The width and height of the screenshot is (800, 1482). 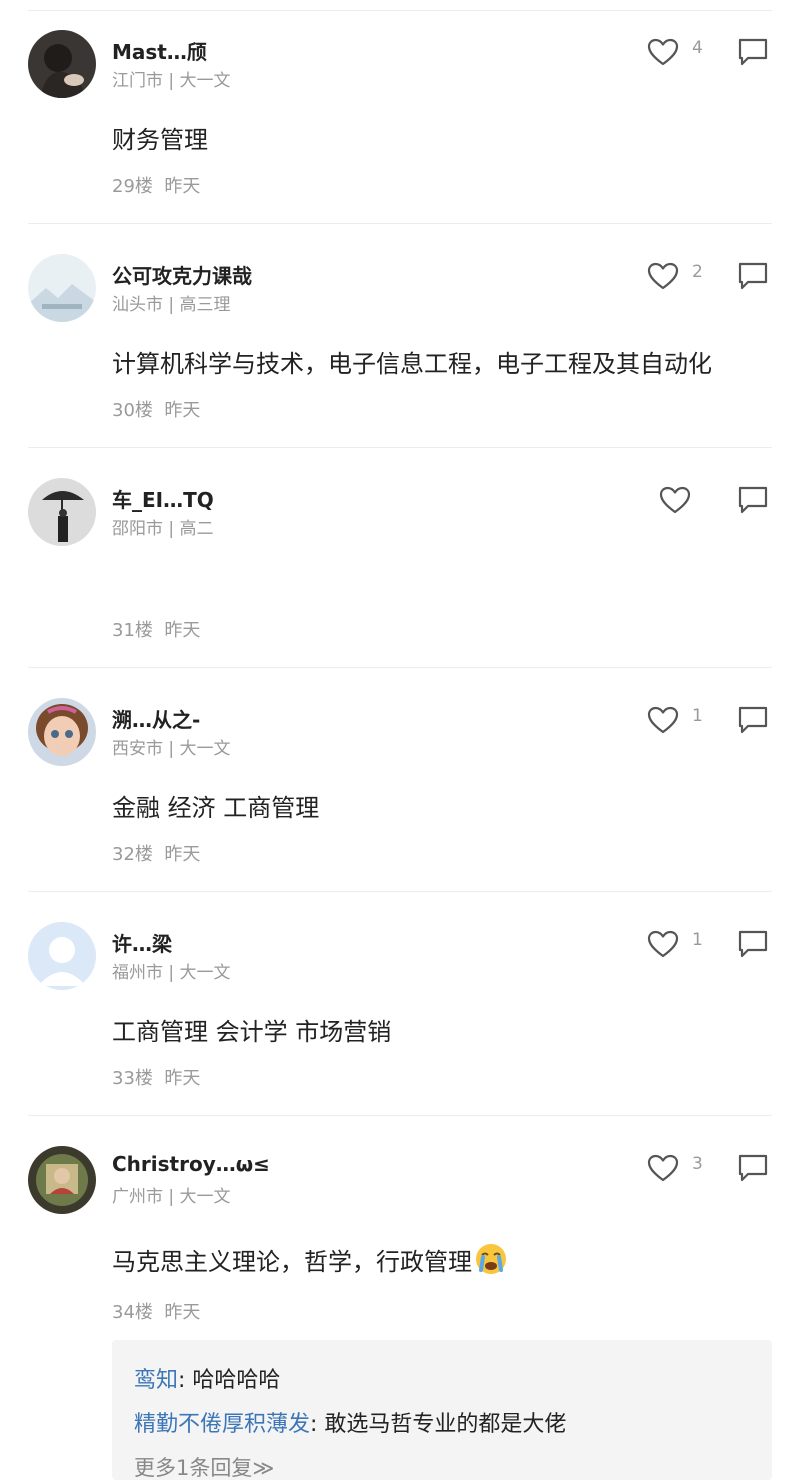 What do you see at coordinates (697, 272) in the screenshot?
I see `like-count: 2` at bounding box center [697, 272].